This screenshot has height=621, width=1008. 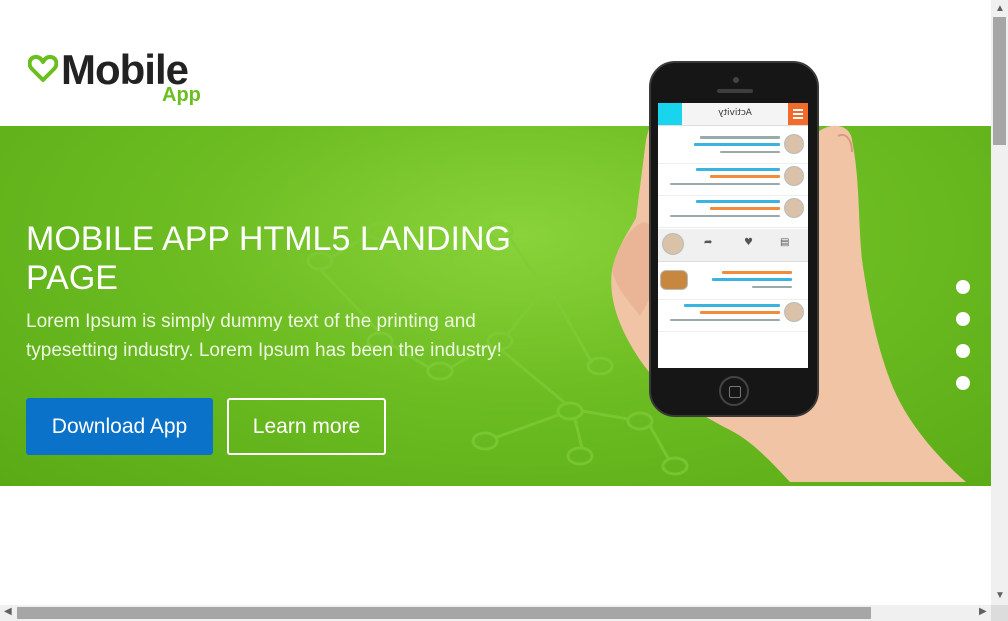 I want to click on action-bar: ➦ ♥ ▤, so click(x=733, y=245).